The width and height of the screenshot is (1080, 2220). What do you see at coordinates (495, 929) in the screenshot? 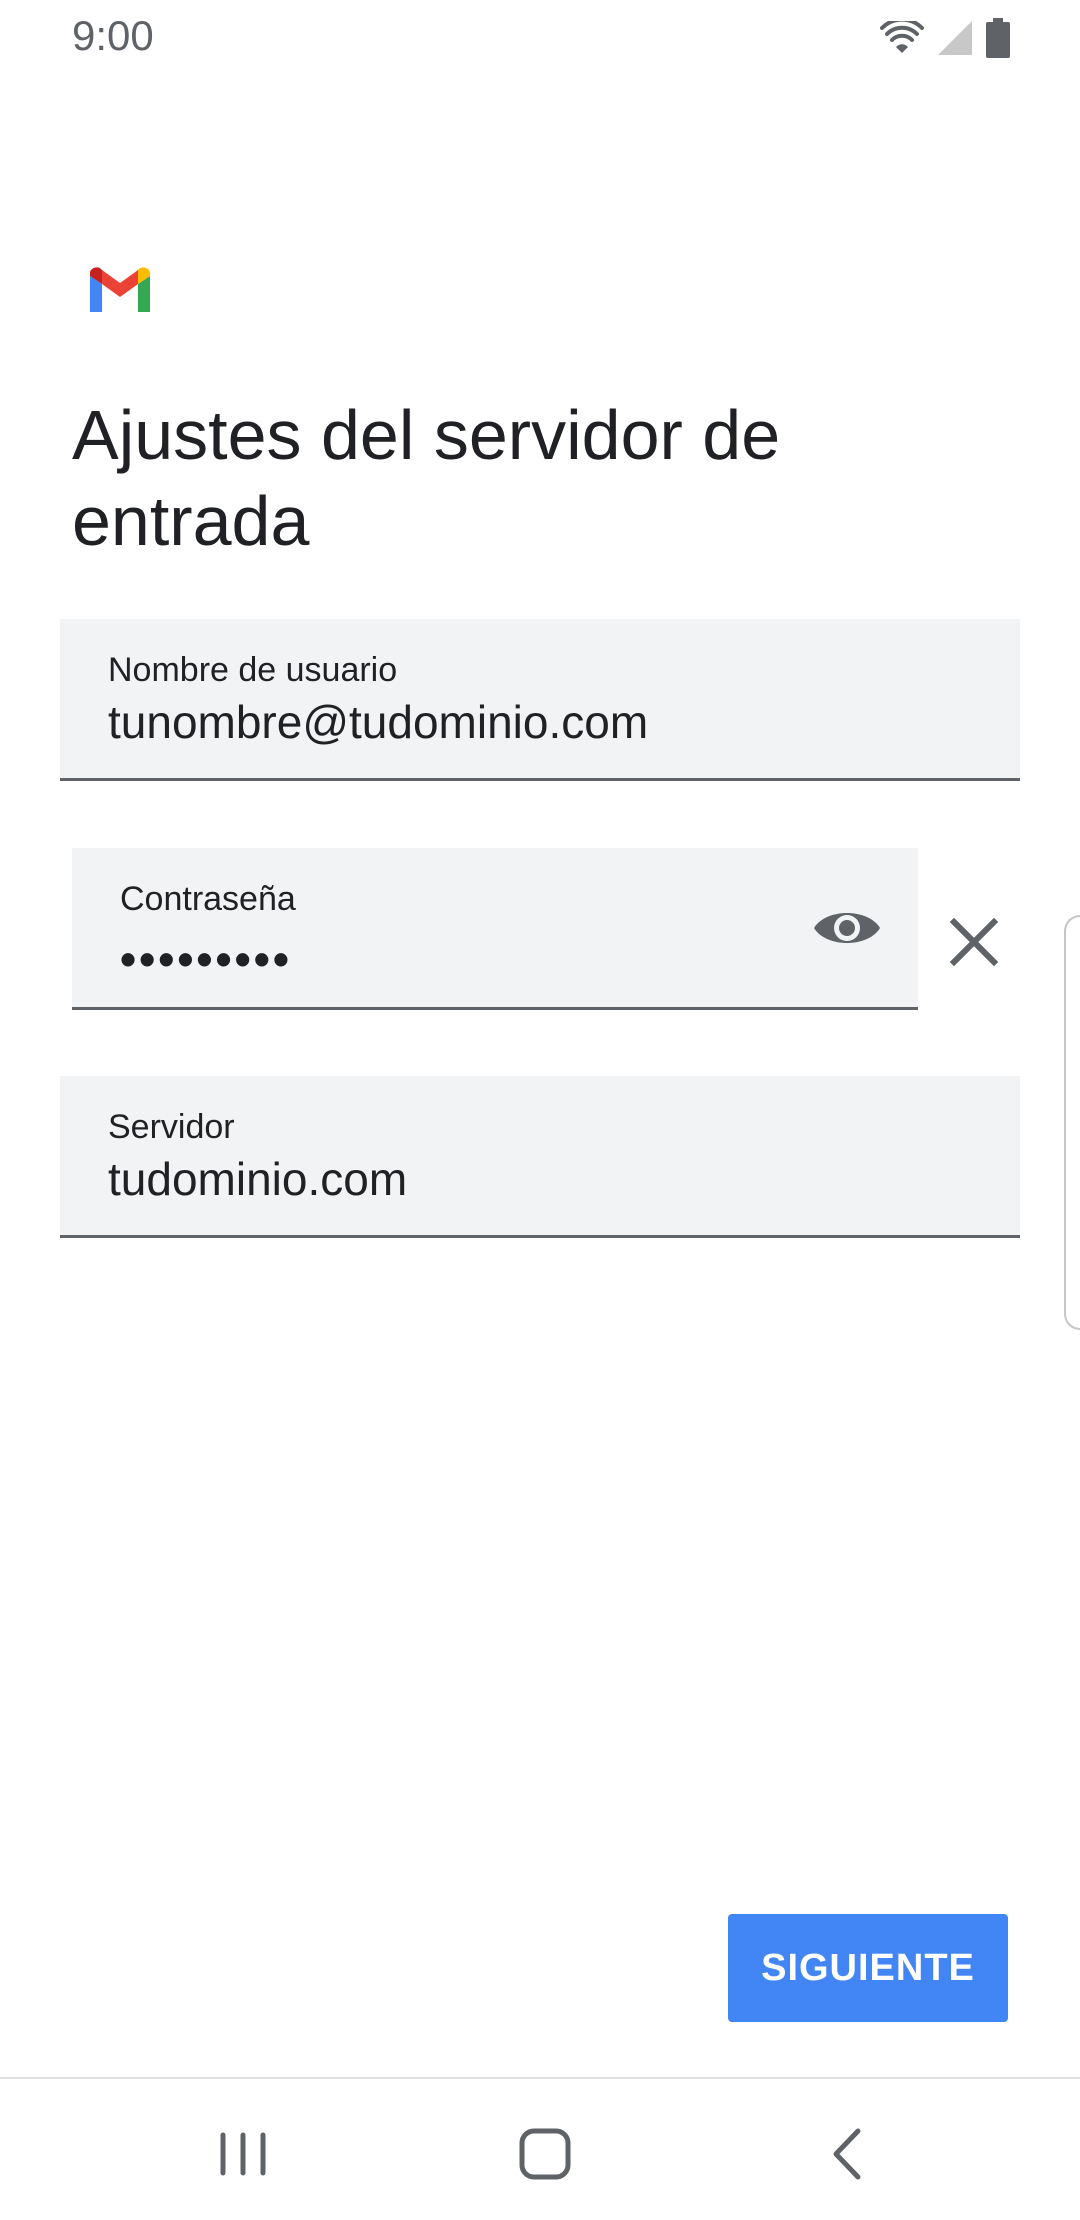
I see `password-field: Contraseña •••••••••` at bounding box center [495, 929].